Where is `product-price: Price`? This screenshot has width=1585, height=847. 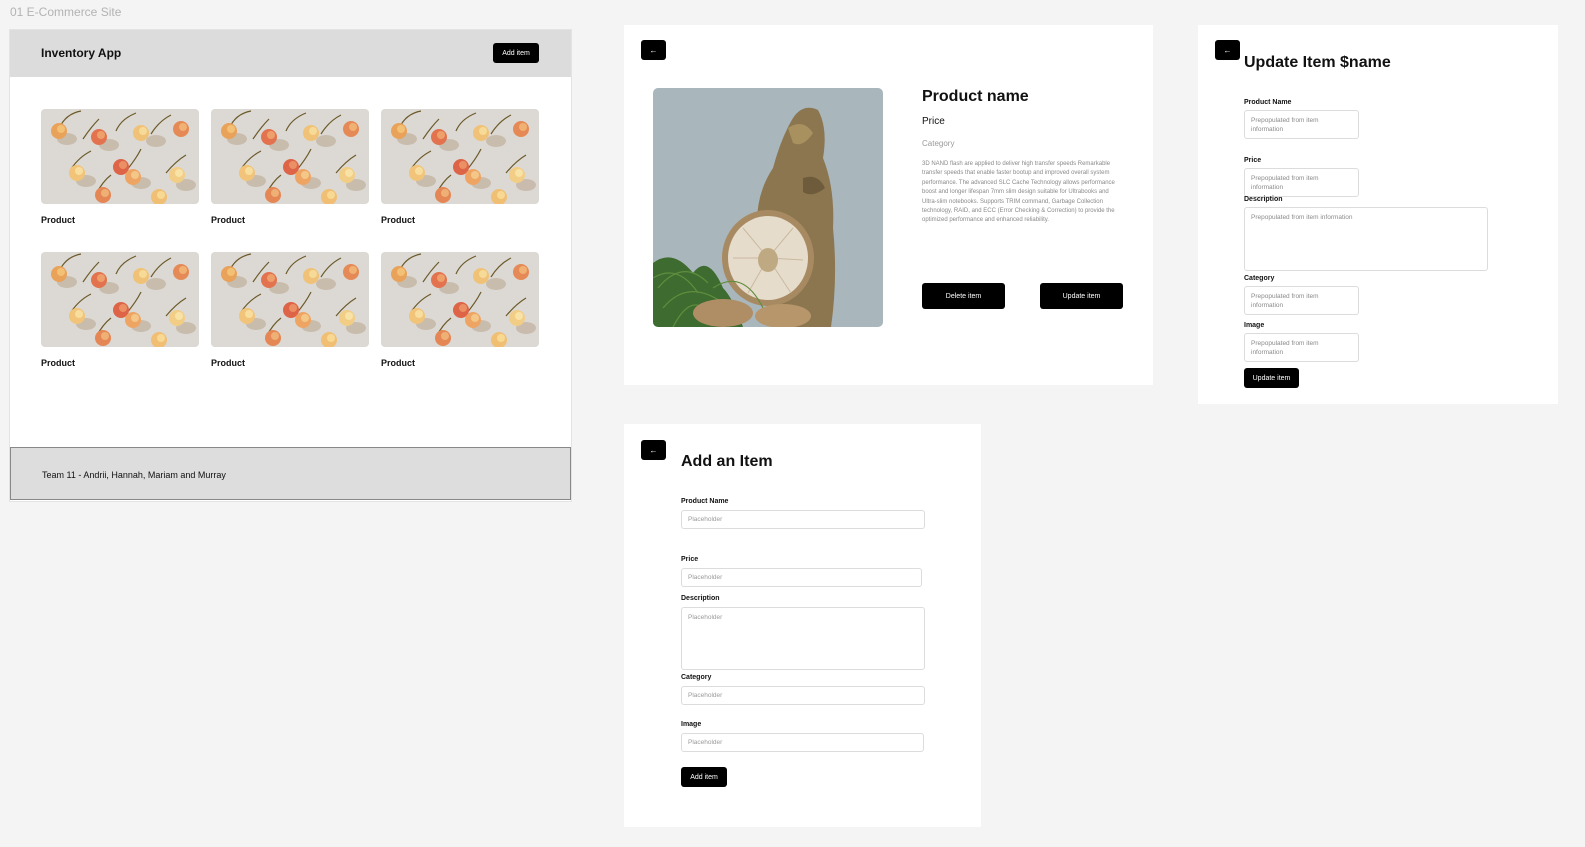
product-price: Price is located at coordinates (933, 121).